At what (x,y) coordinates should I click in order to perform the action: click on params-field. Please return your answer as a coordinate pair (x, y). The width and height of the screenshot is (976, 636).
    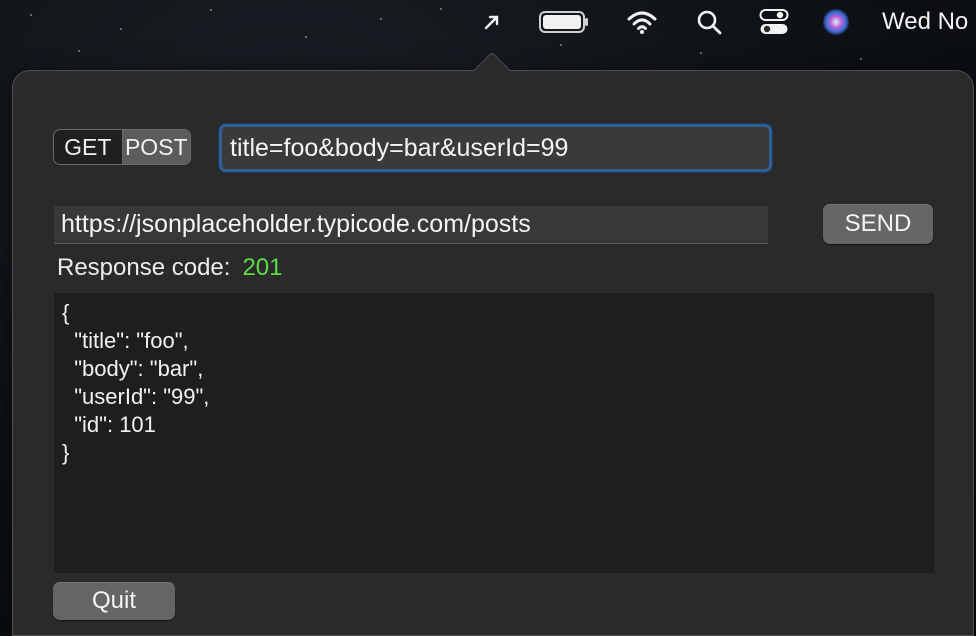
    Looking at the image, I should click on (495, 148).